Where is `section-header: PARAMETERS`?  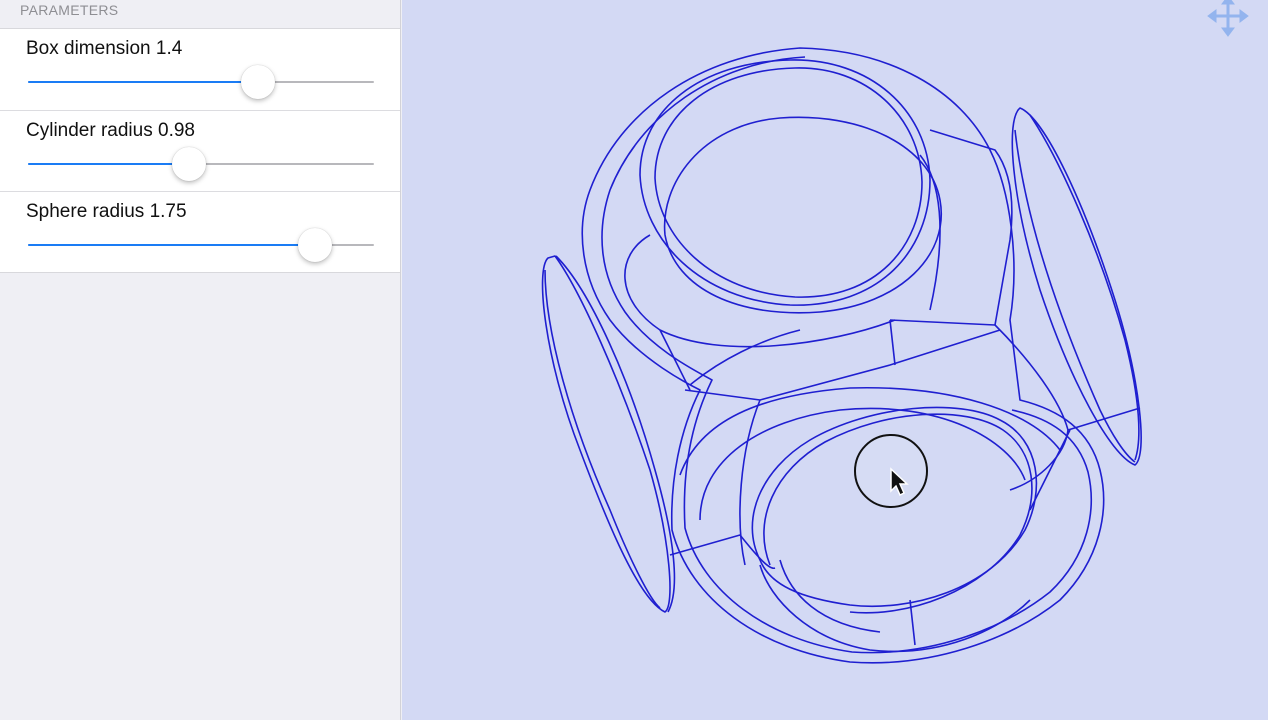
section-header: PARAMETERS is located at coordinates (69, 10).